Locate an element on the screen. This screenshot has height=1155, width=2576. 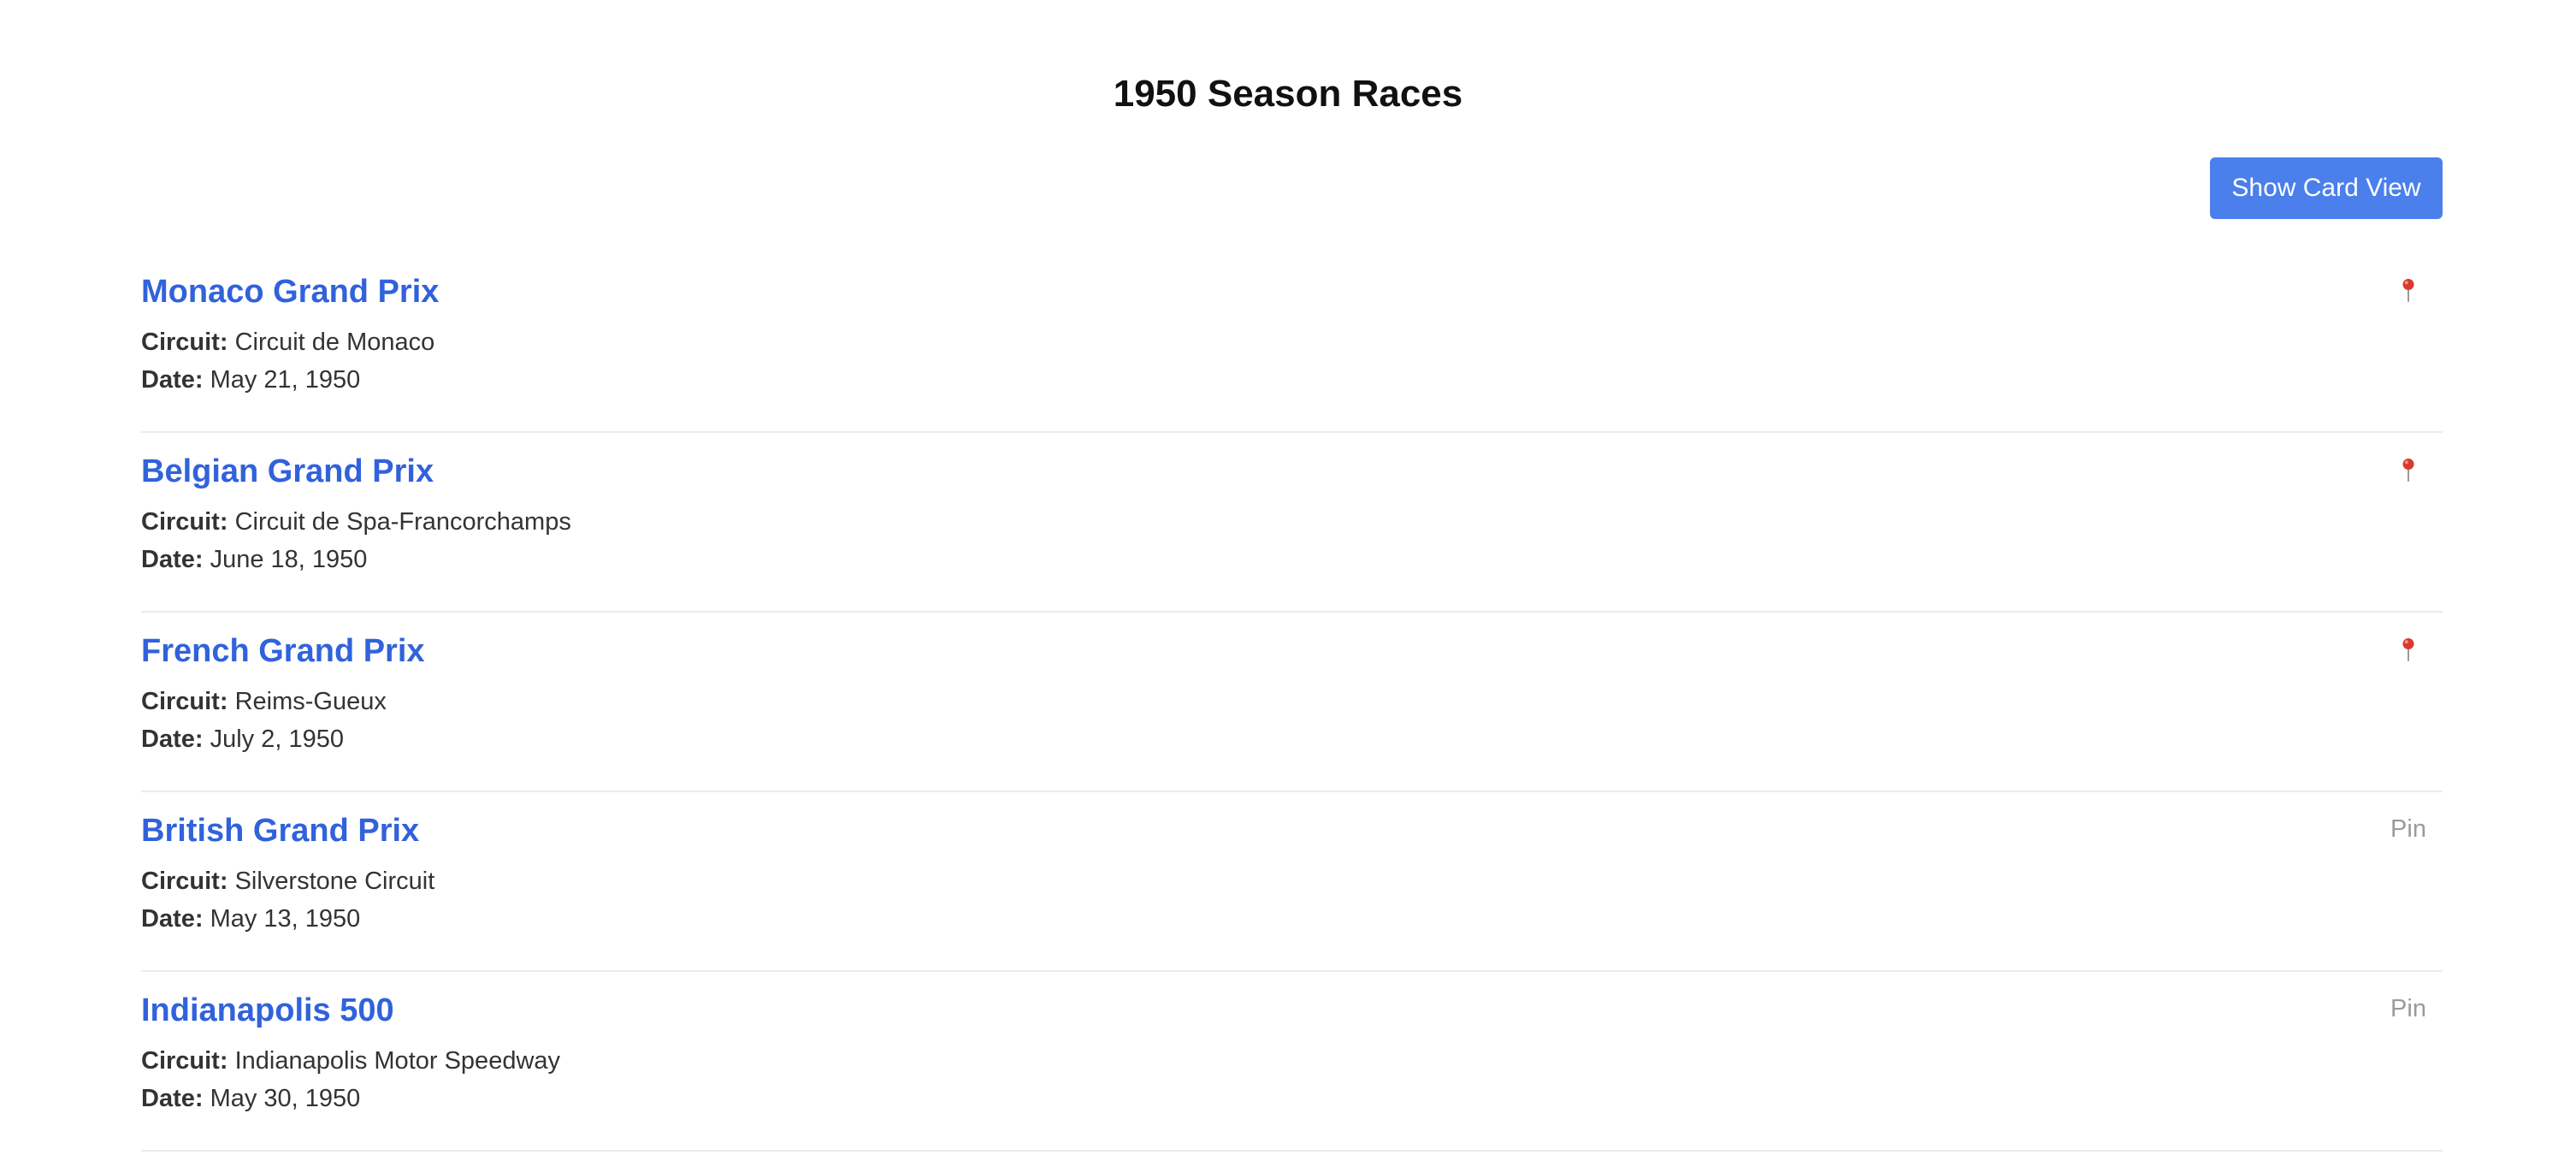
circuit-value: Reims-Gueux is located at coordinates (310, 701).